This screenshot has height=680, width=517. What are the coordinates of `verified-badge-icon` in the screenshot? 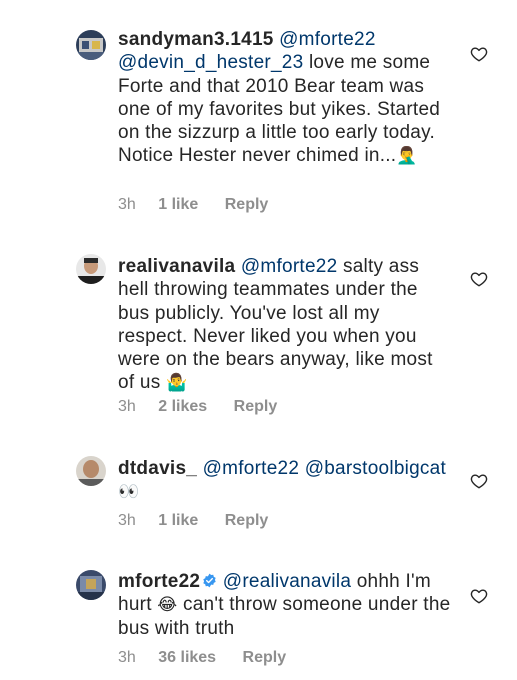 It's located at (209, 580).